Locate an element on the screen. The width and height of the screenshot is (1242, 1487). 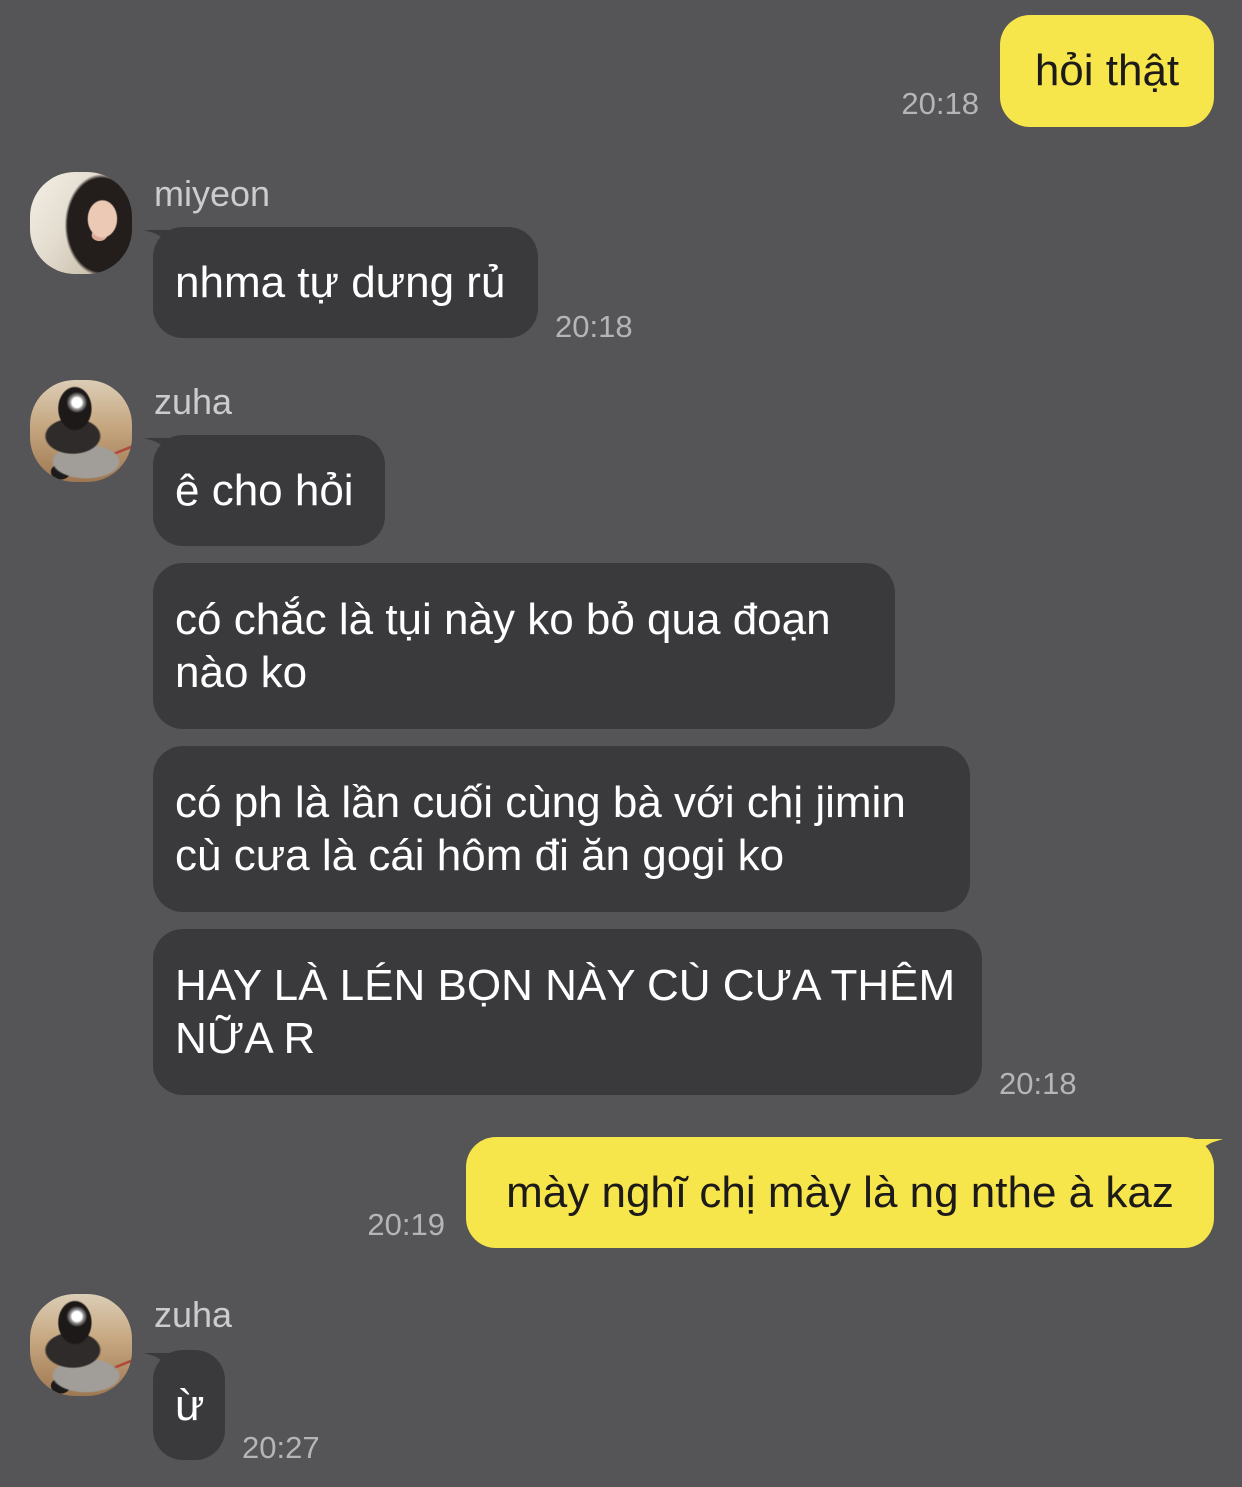
message-timestamp: 20:27 is located at coordinates (281, 1447).